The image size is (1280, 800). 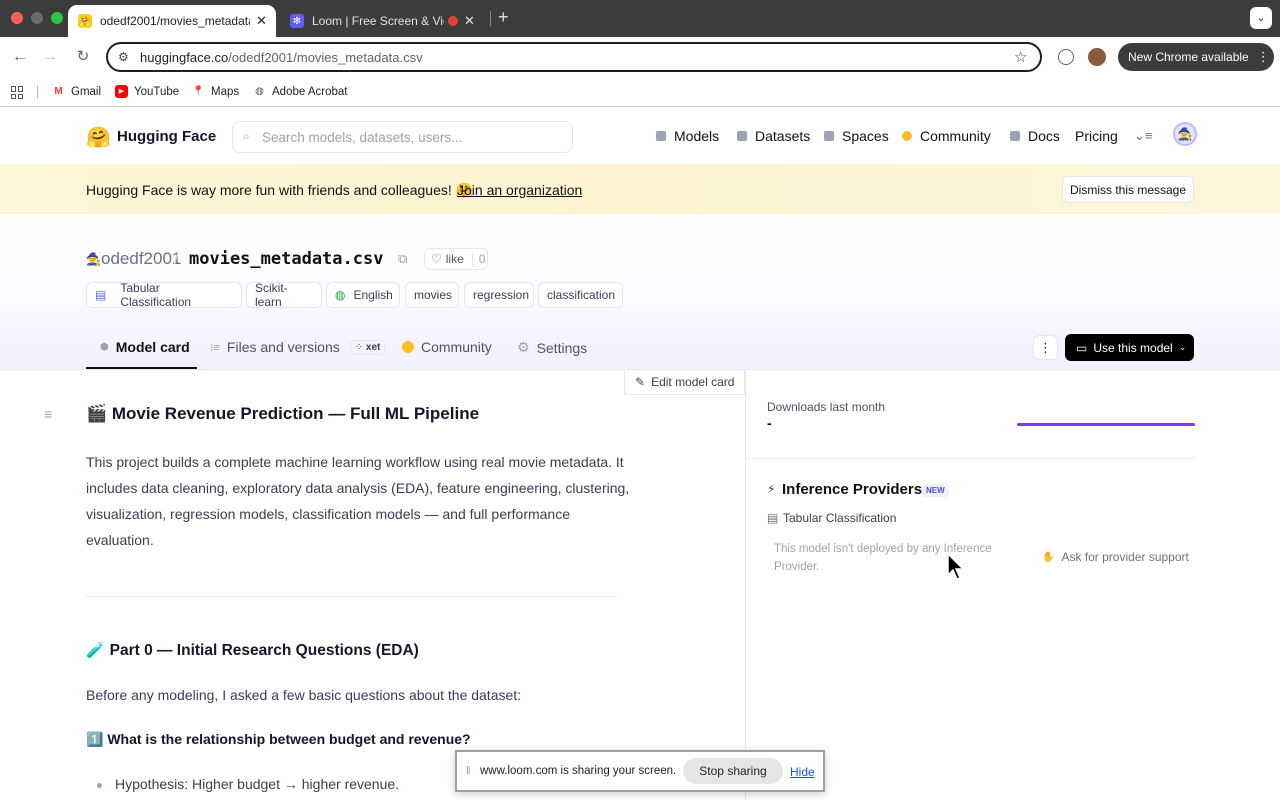 I want to click on active-tab-underline, so click(x=141, y=368).